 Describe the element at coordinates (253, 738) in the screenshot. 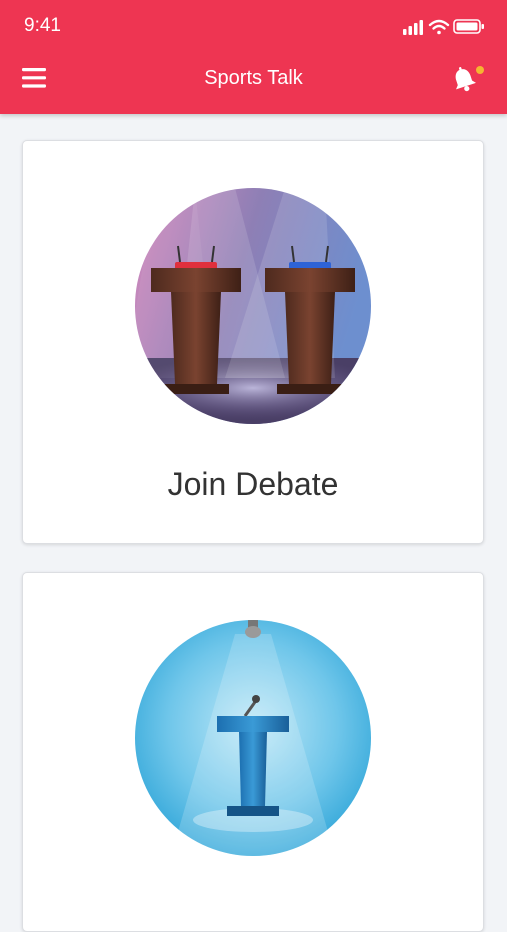

I see `speaker-podium-illustration` at that location.